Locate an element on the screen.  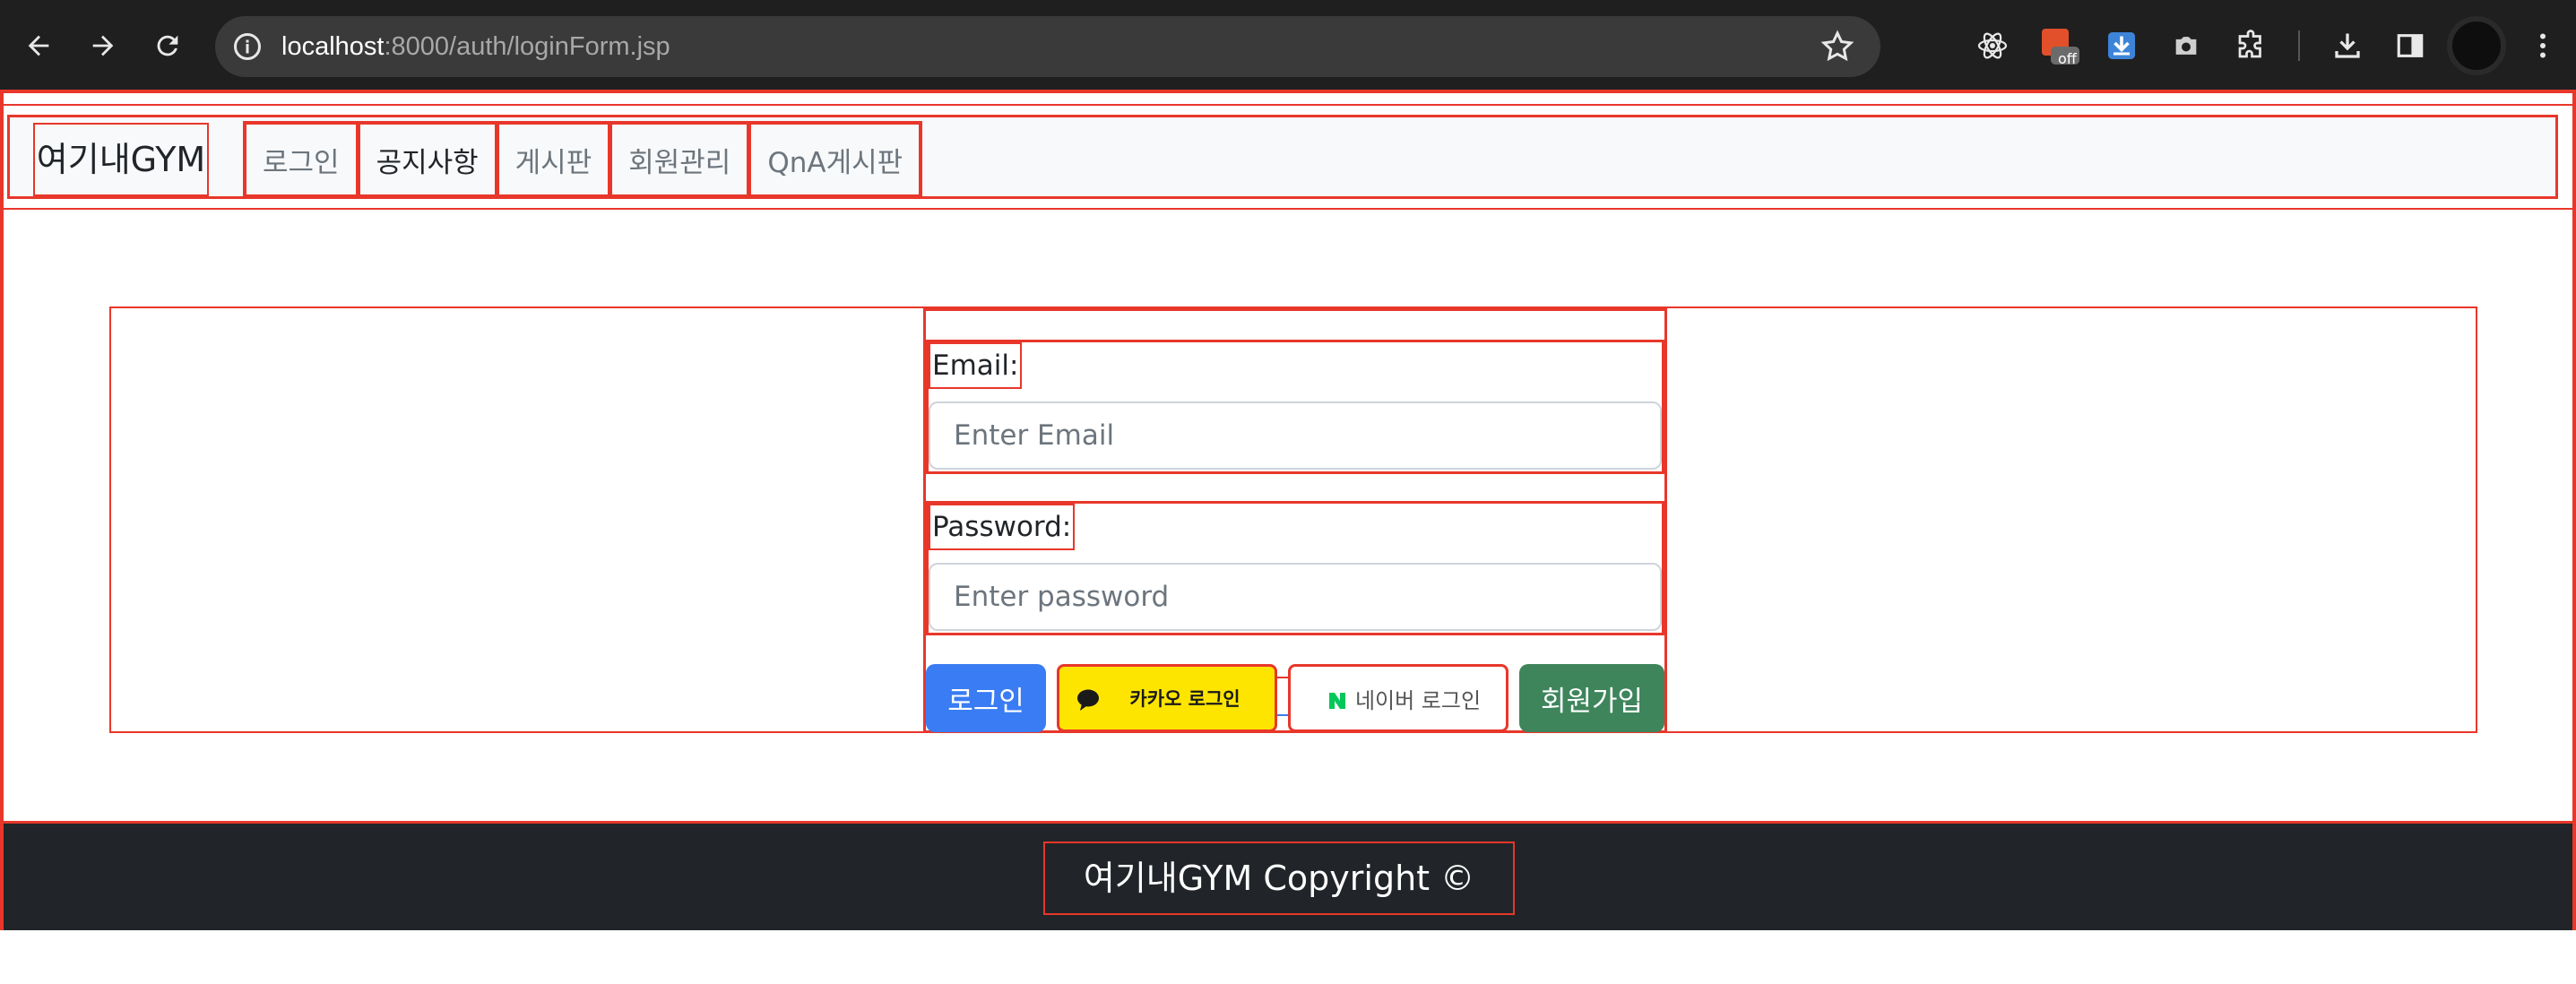
email-group: Email: Enter Email is located at coordinates (1295, 407).